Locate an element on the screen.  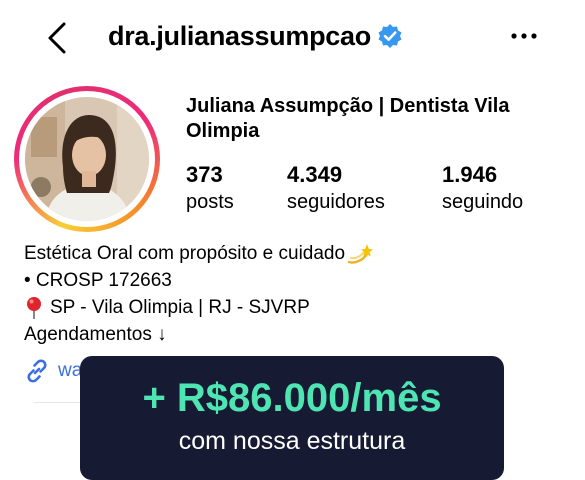
stat-value: 1.946 is located at coordinates (470, 174).